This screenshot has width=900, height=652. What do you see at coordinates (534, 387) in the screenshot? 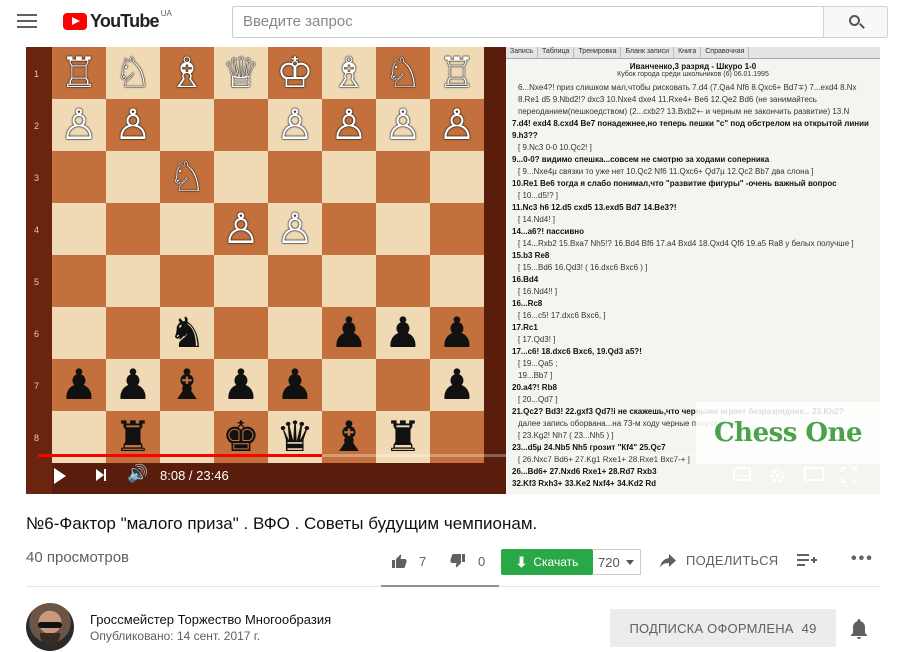
I see `notation-line: 20.a4?! Rb8` at bounding box center [534, 387].